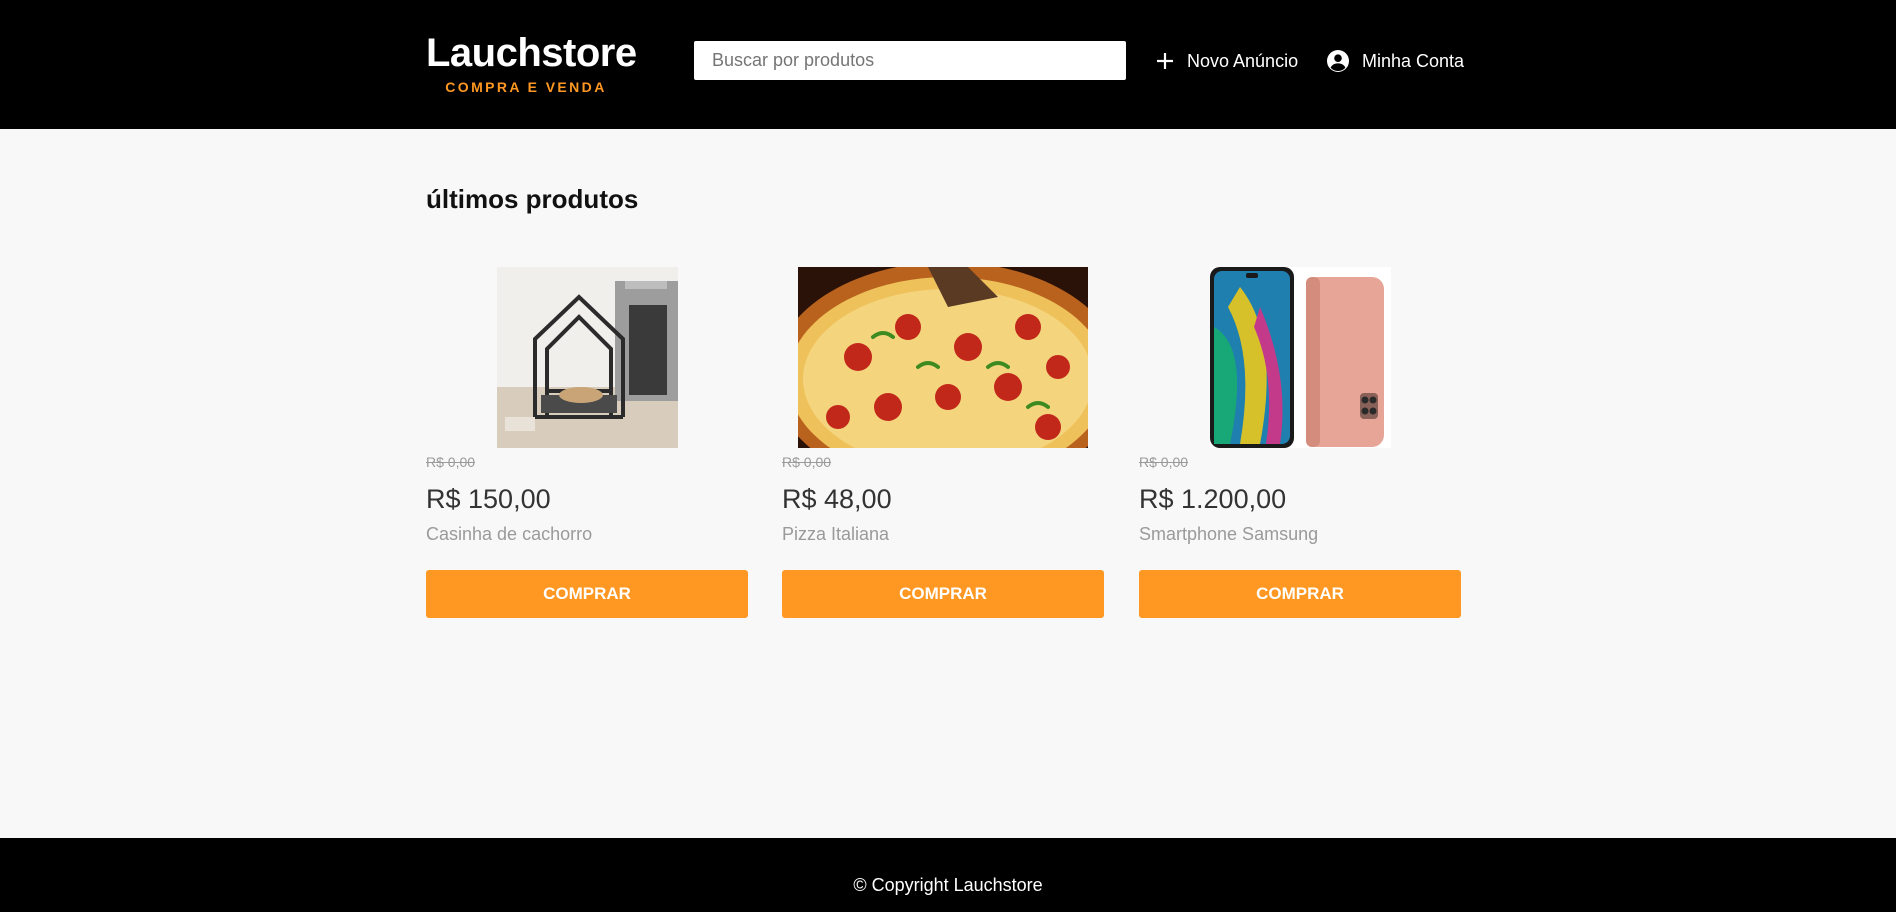  Describe the element at coordinates (1243, 60) in the screenshot. I see `new-ad-label: Novo Anúncio` at that location.